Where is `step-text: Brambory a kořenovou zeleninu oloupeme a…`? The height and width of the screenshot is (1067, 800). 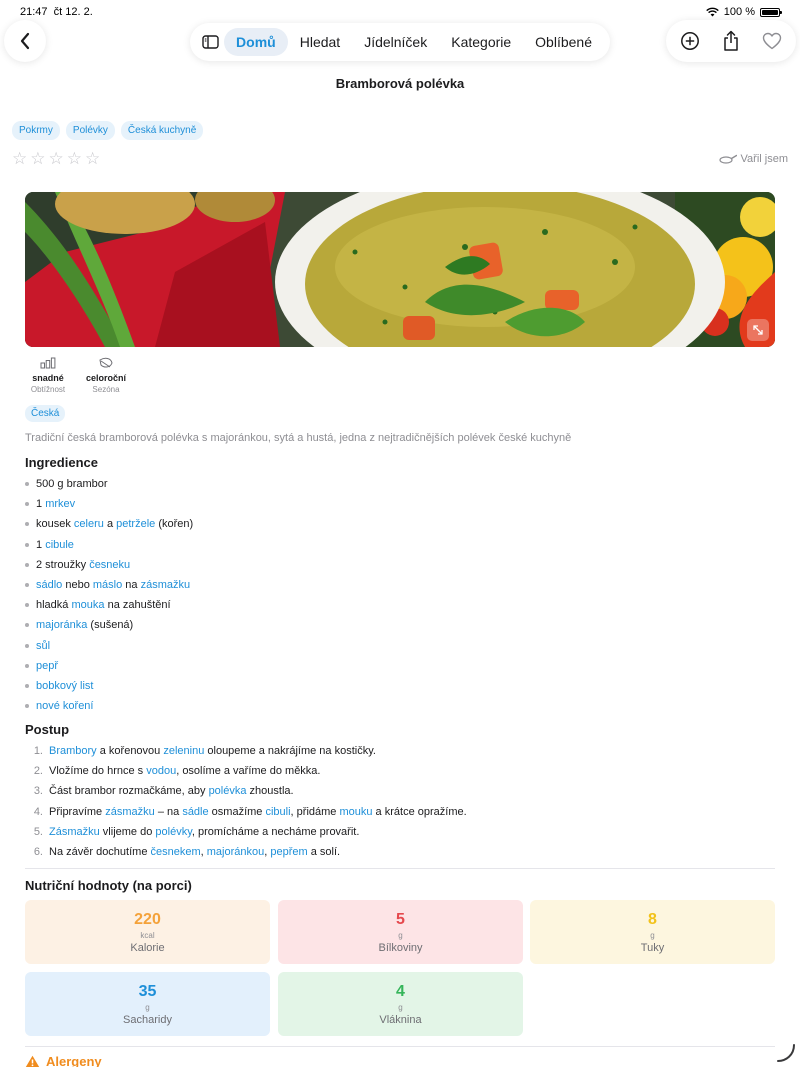 step-text: Brambory a kořenovou zeleninu oloupeme a… is located at coordinates (212, 751).